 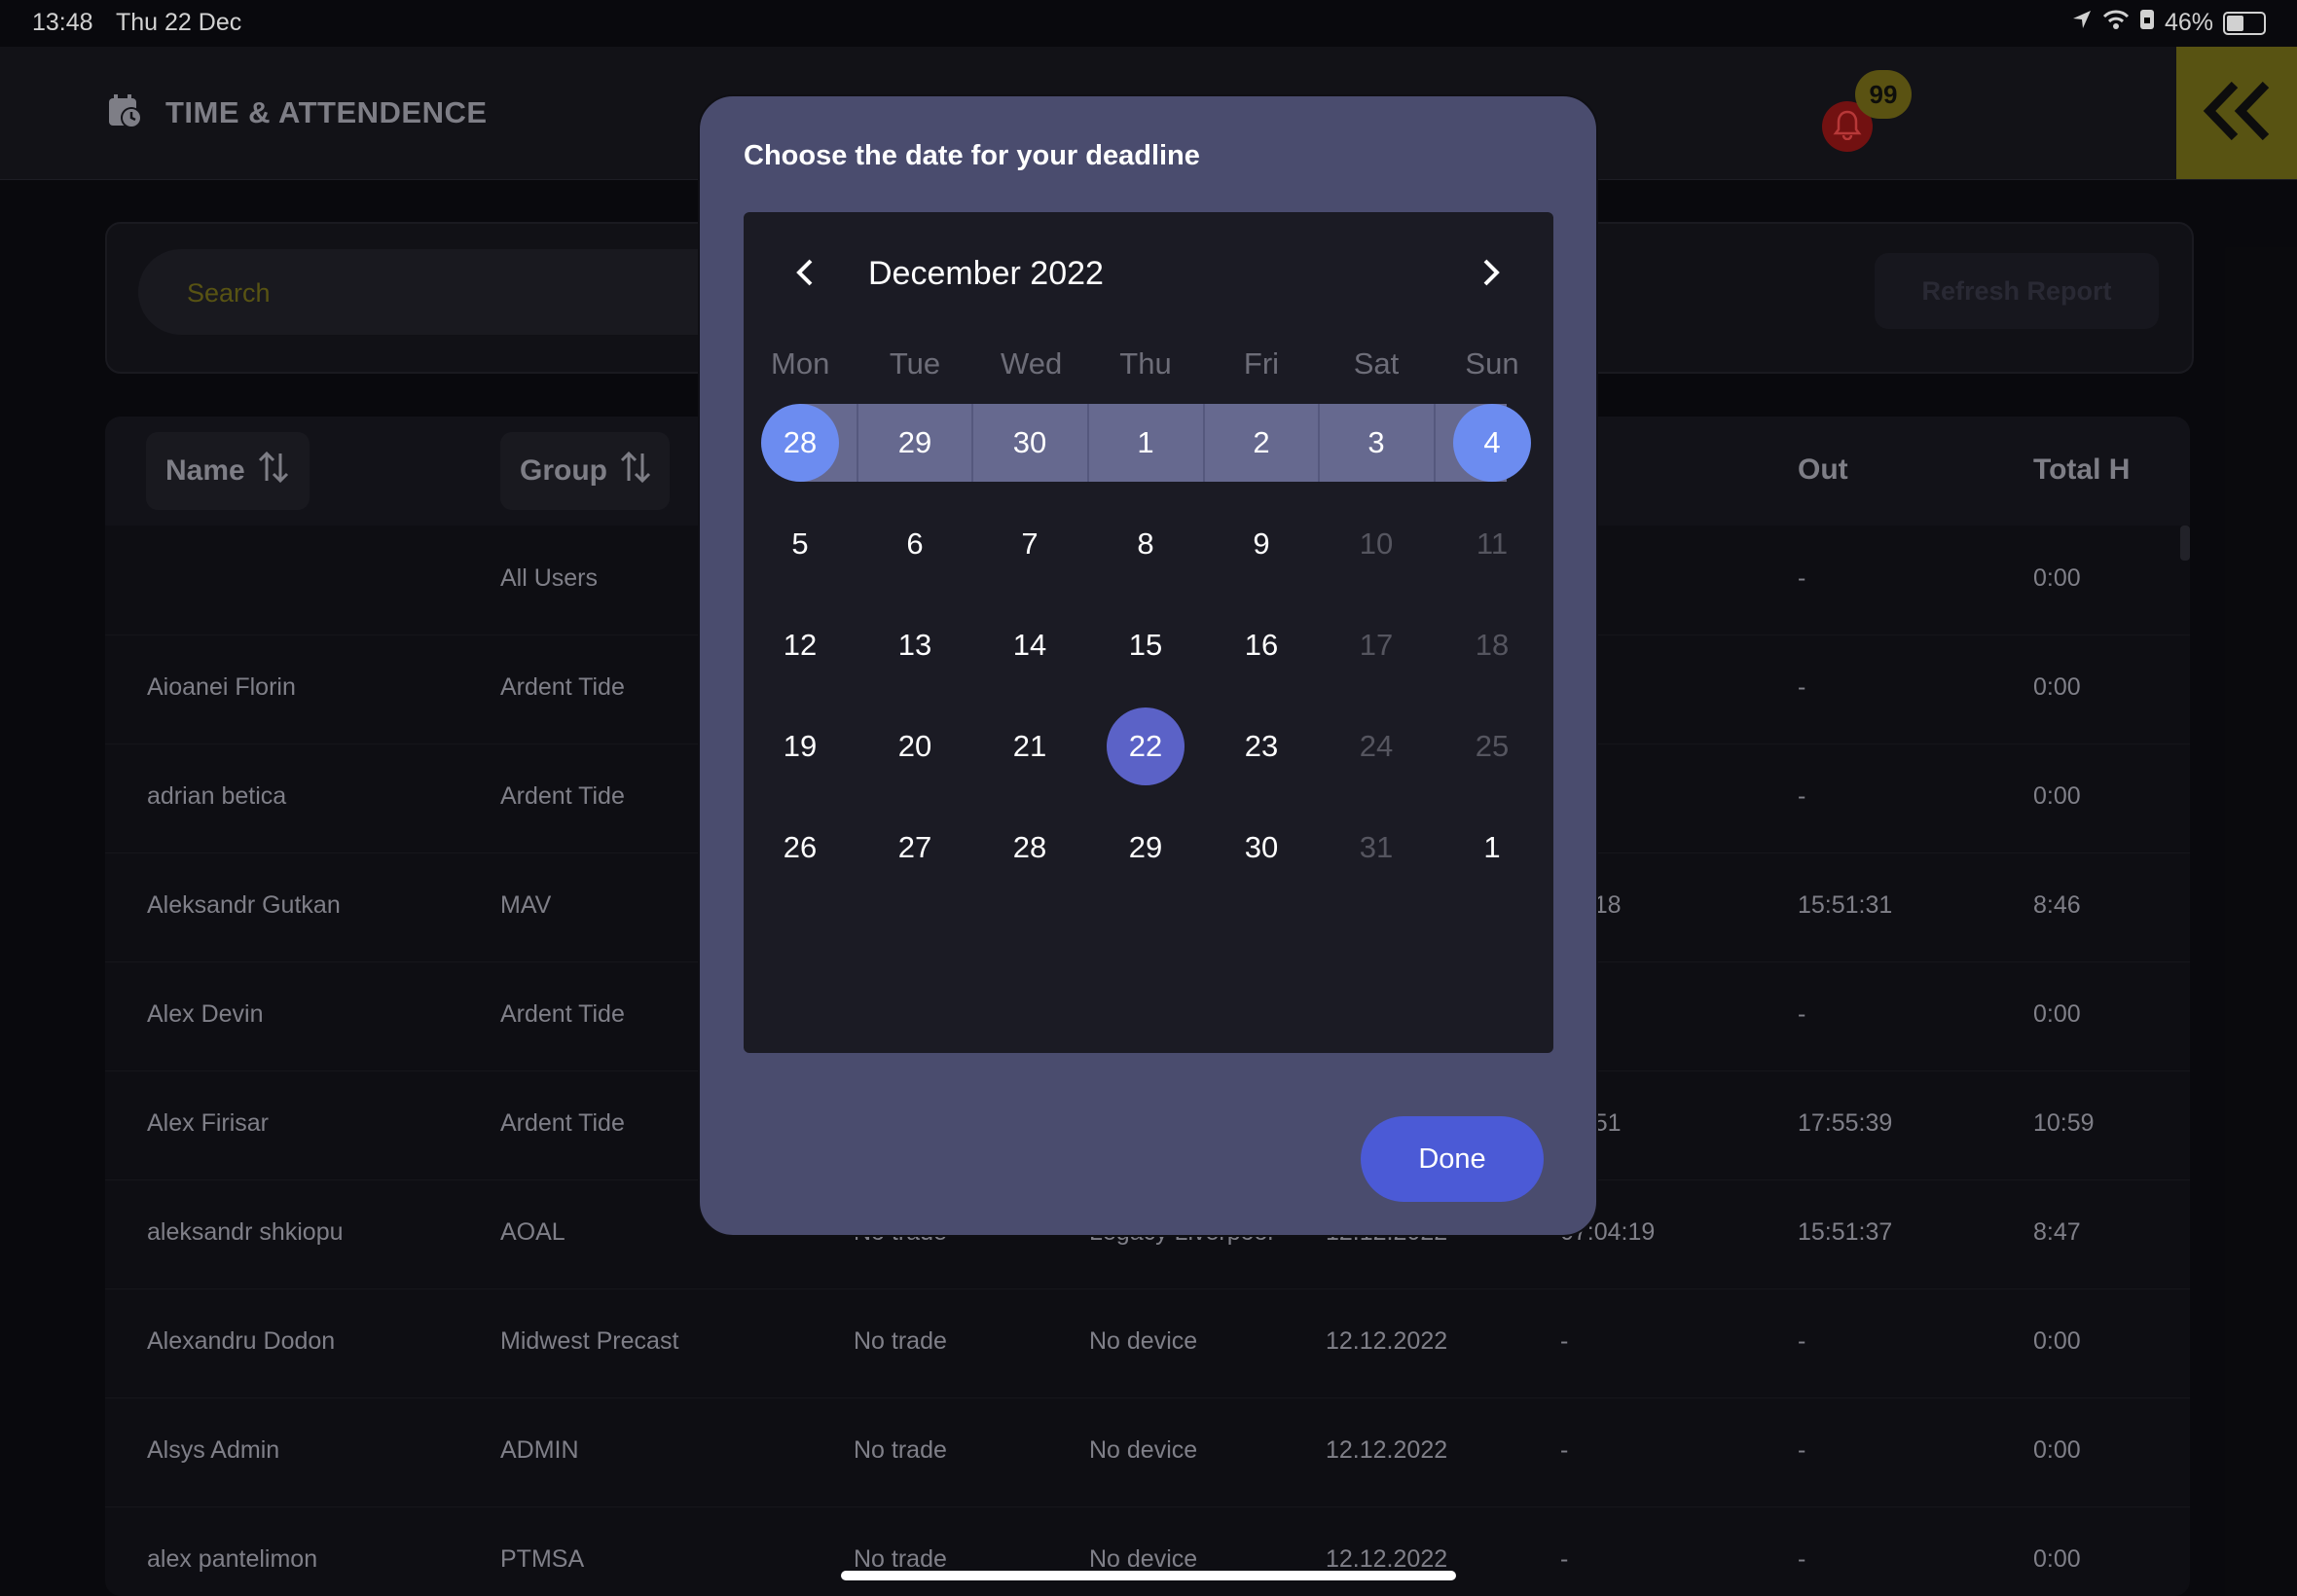 What do you see at coordinates (915, 645) in the screenshot?
I see `calendar-day: 13` at bounding box center [915, 645].